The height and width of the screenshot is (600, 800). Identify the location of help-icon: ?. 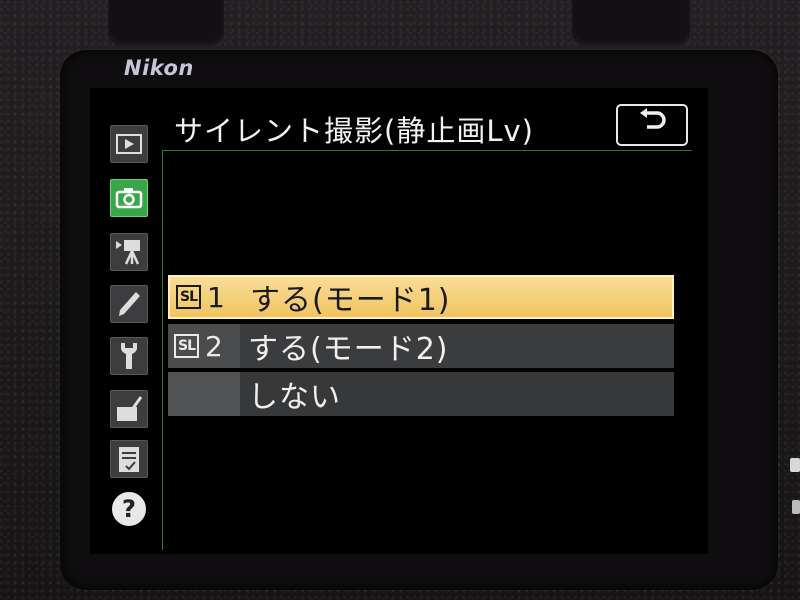
(129, 509).